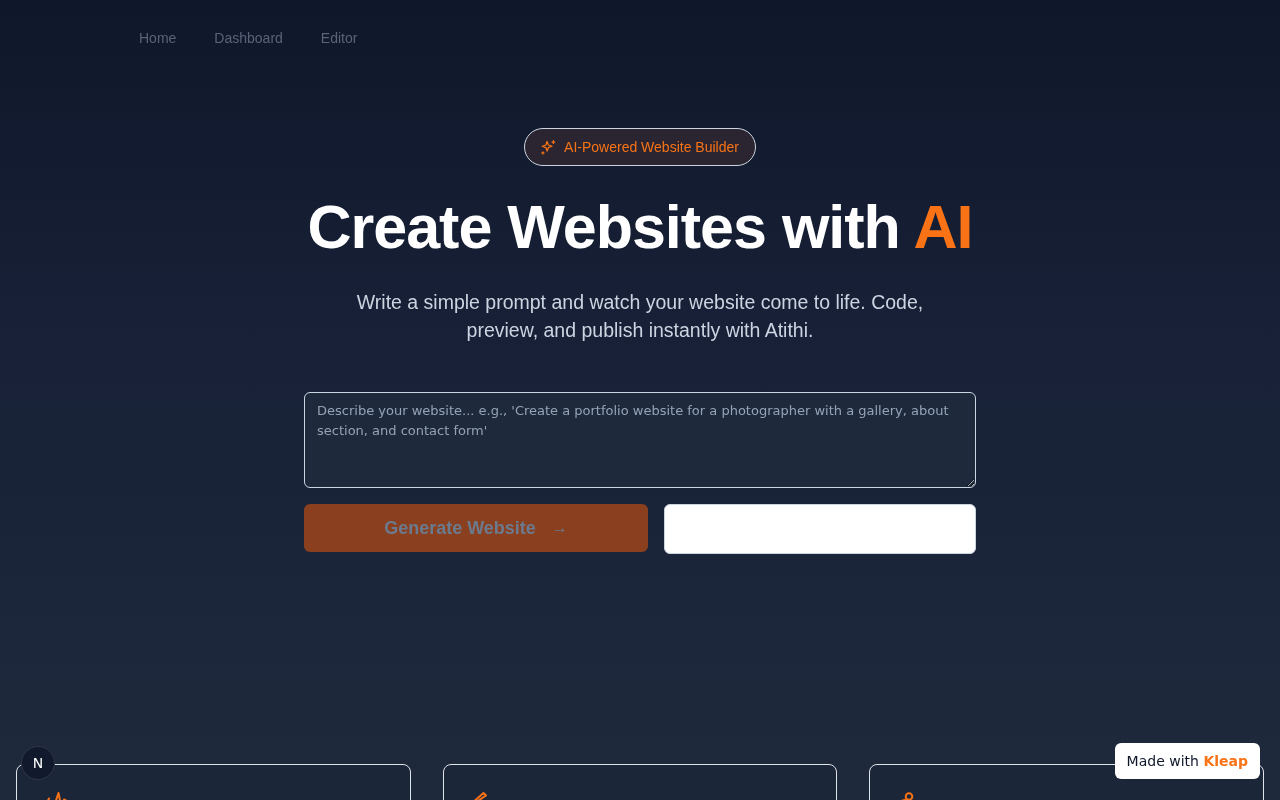 Image resolution: width=1280 pixels, height=800 pixels. I want to click on pen-icon, so click(480, 796).